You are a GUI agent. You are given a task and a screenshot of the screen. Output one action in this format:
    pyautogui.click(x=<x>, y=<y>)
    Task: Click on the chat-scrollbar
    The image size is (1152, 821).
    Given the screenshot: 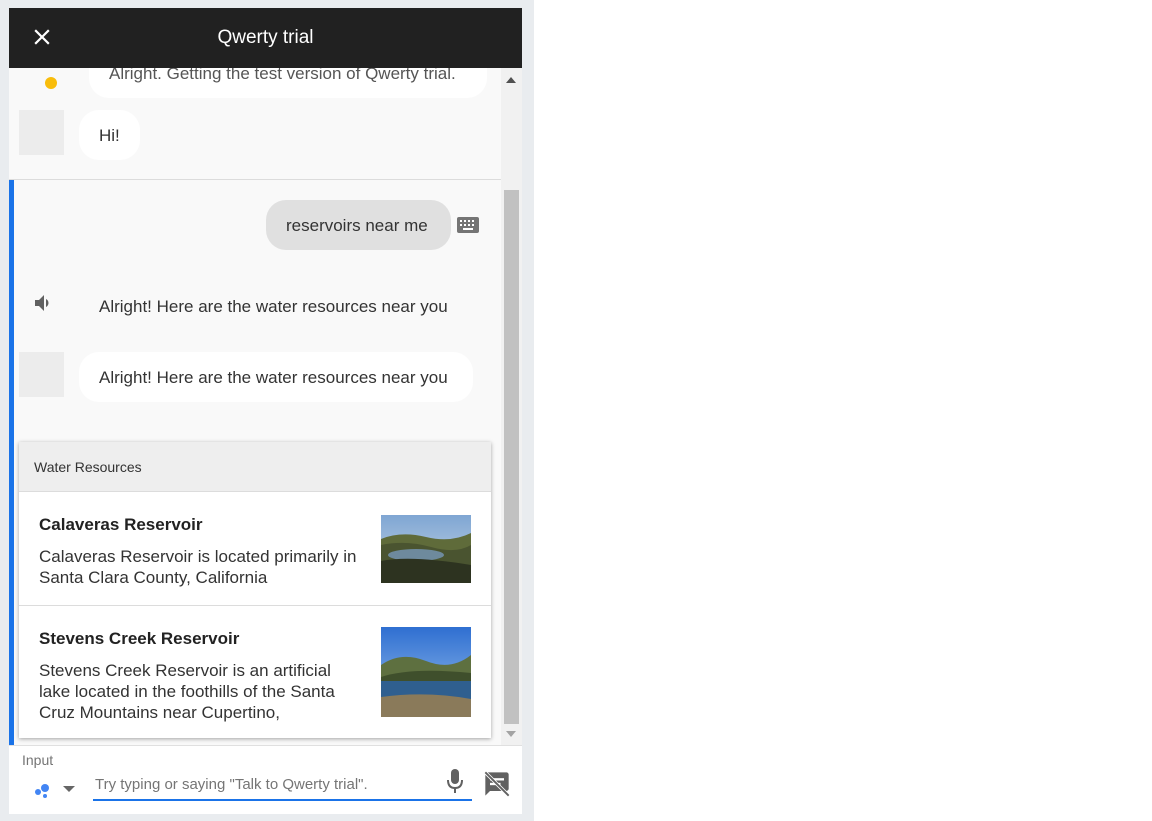 What is the action you would take?
    pyautogui.click(x=511, y=406)
    